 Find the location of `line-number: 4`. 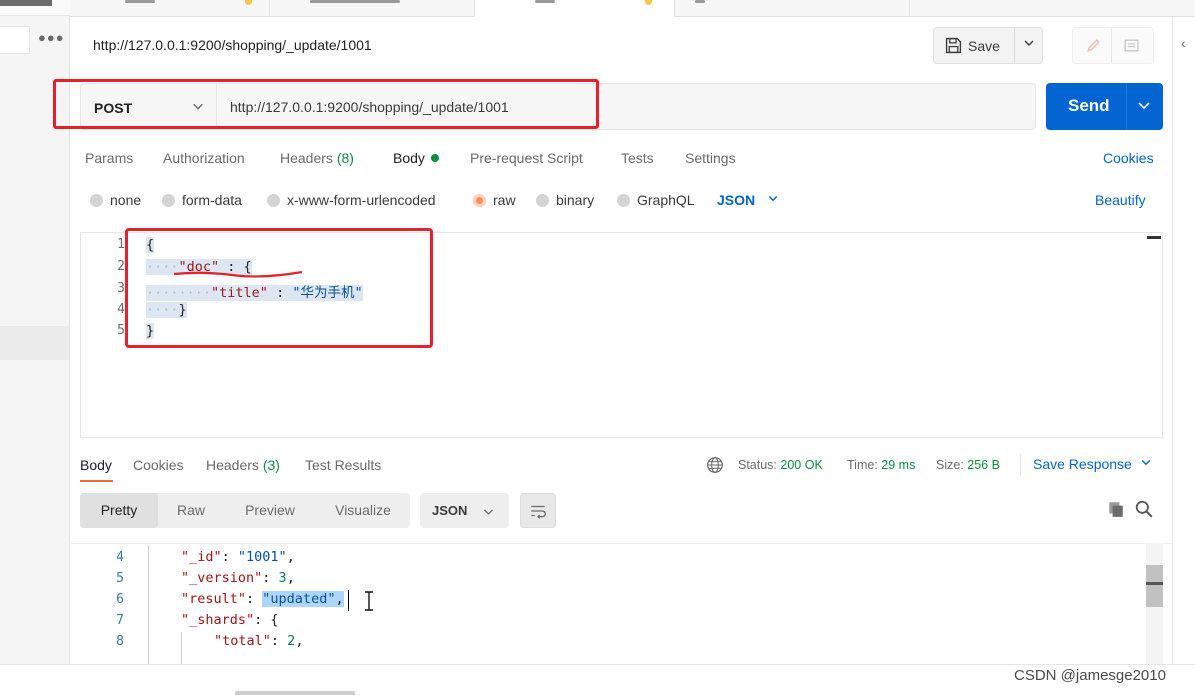

line-number: 4 is located at coordinates (121, 309).